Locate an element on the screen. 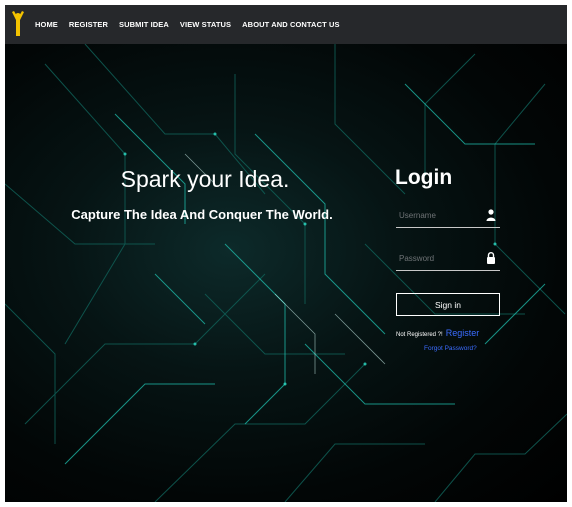 The image size is (572, 507). password-field is located at coordinates (448, 259).